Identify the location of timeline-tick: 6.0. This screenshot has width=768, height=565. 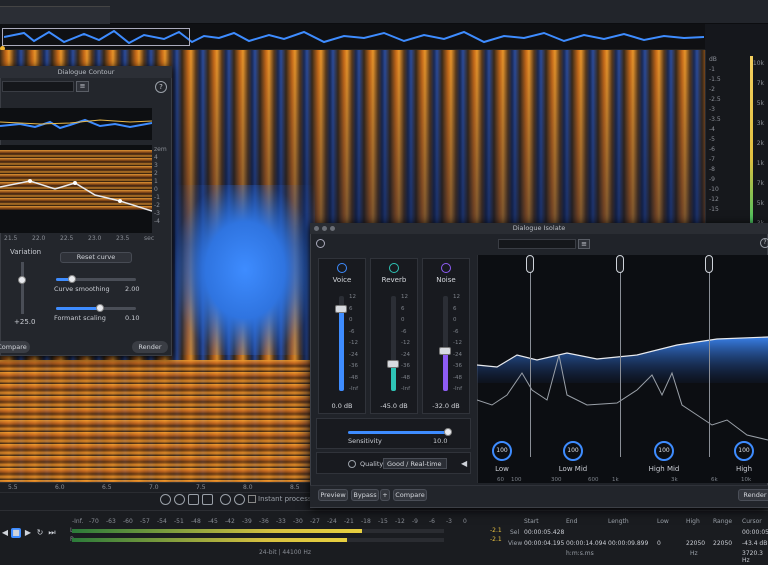
(60, 487).